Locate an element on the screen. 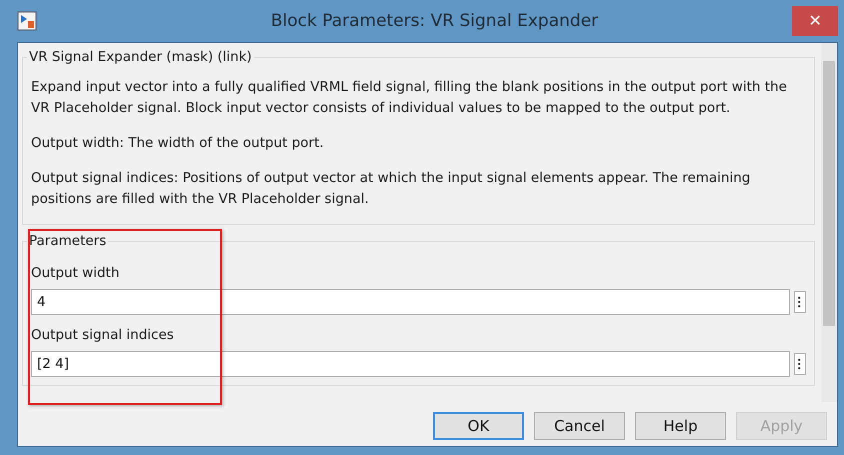 Image resolution: width=844 pixels, height=455 pixels. window-title: Block Parameters: VR Signal Expander is located at coordinates (435, 21).